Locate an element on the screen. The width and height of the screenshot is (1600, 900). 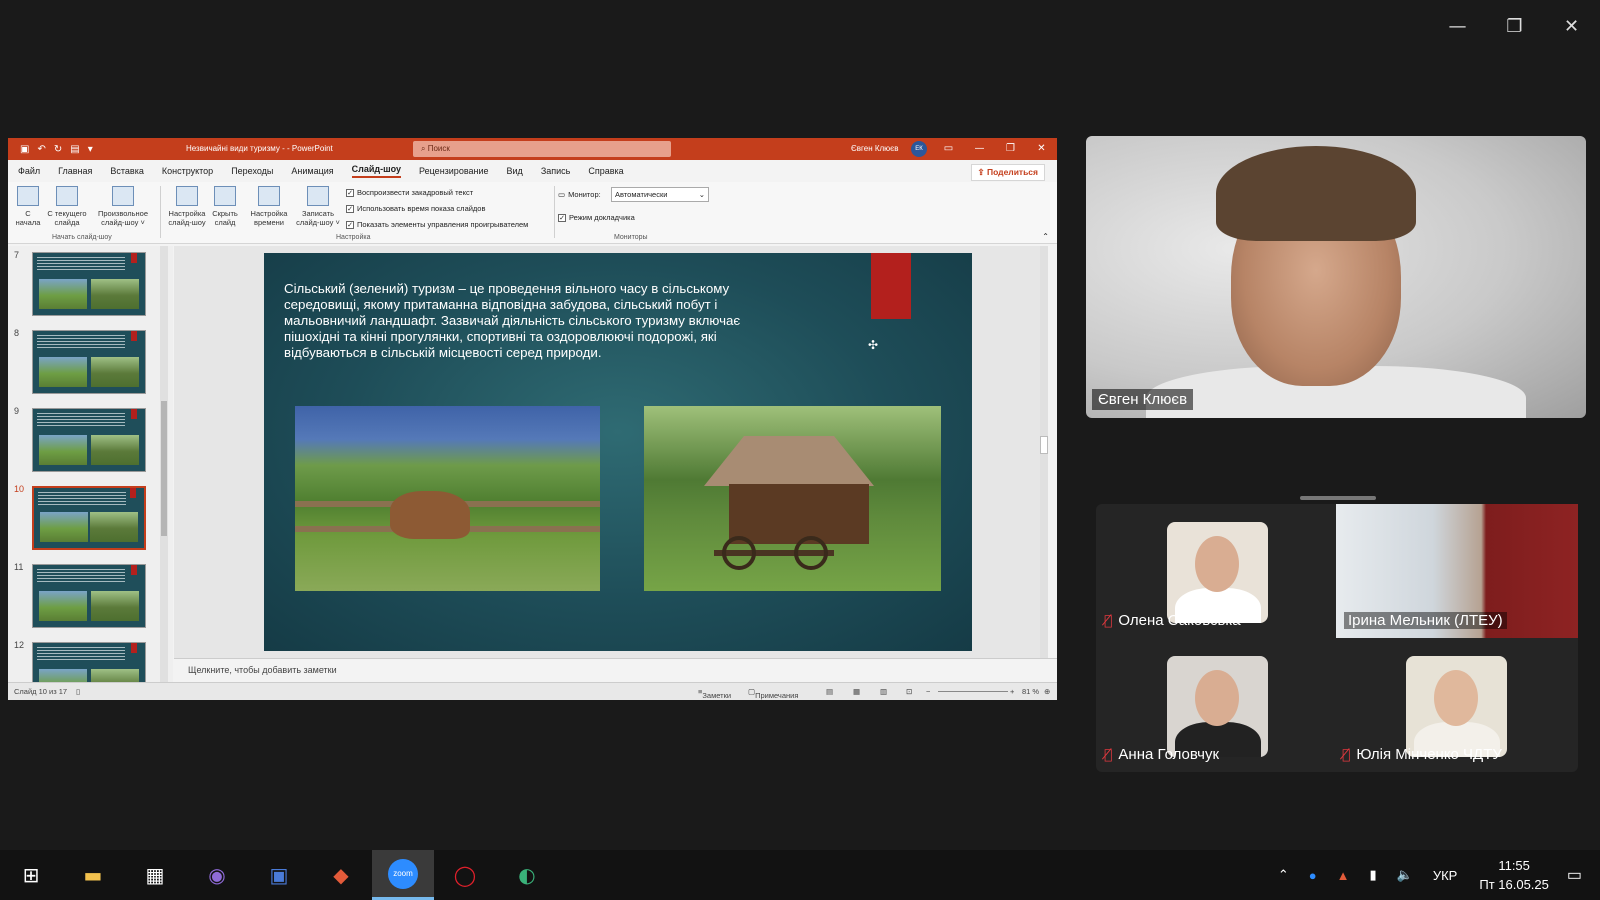
chart-tray-icon: ▲ is located at coordinates (1343, 875).